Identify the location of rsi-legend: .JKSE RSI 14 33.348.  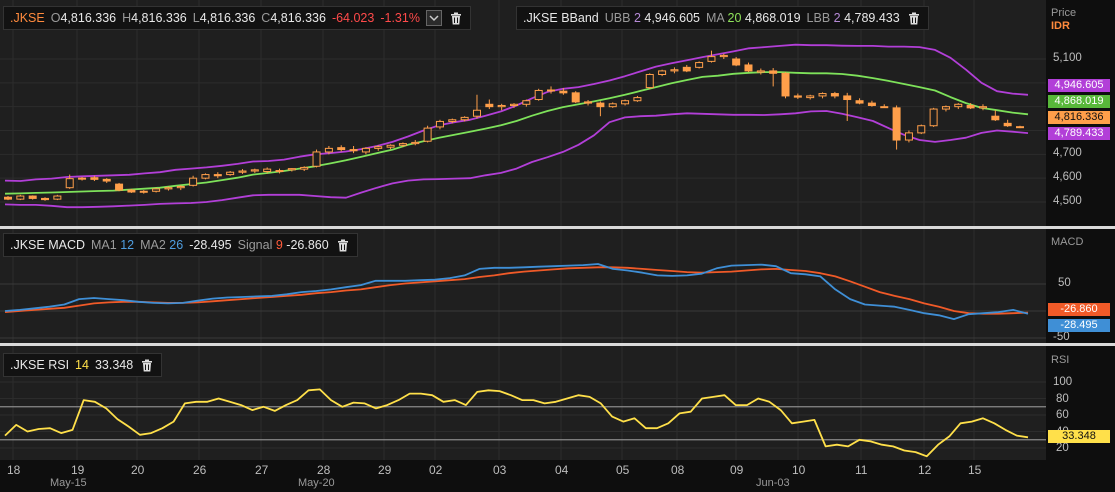
(83, 365).